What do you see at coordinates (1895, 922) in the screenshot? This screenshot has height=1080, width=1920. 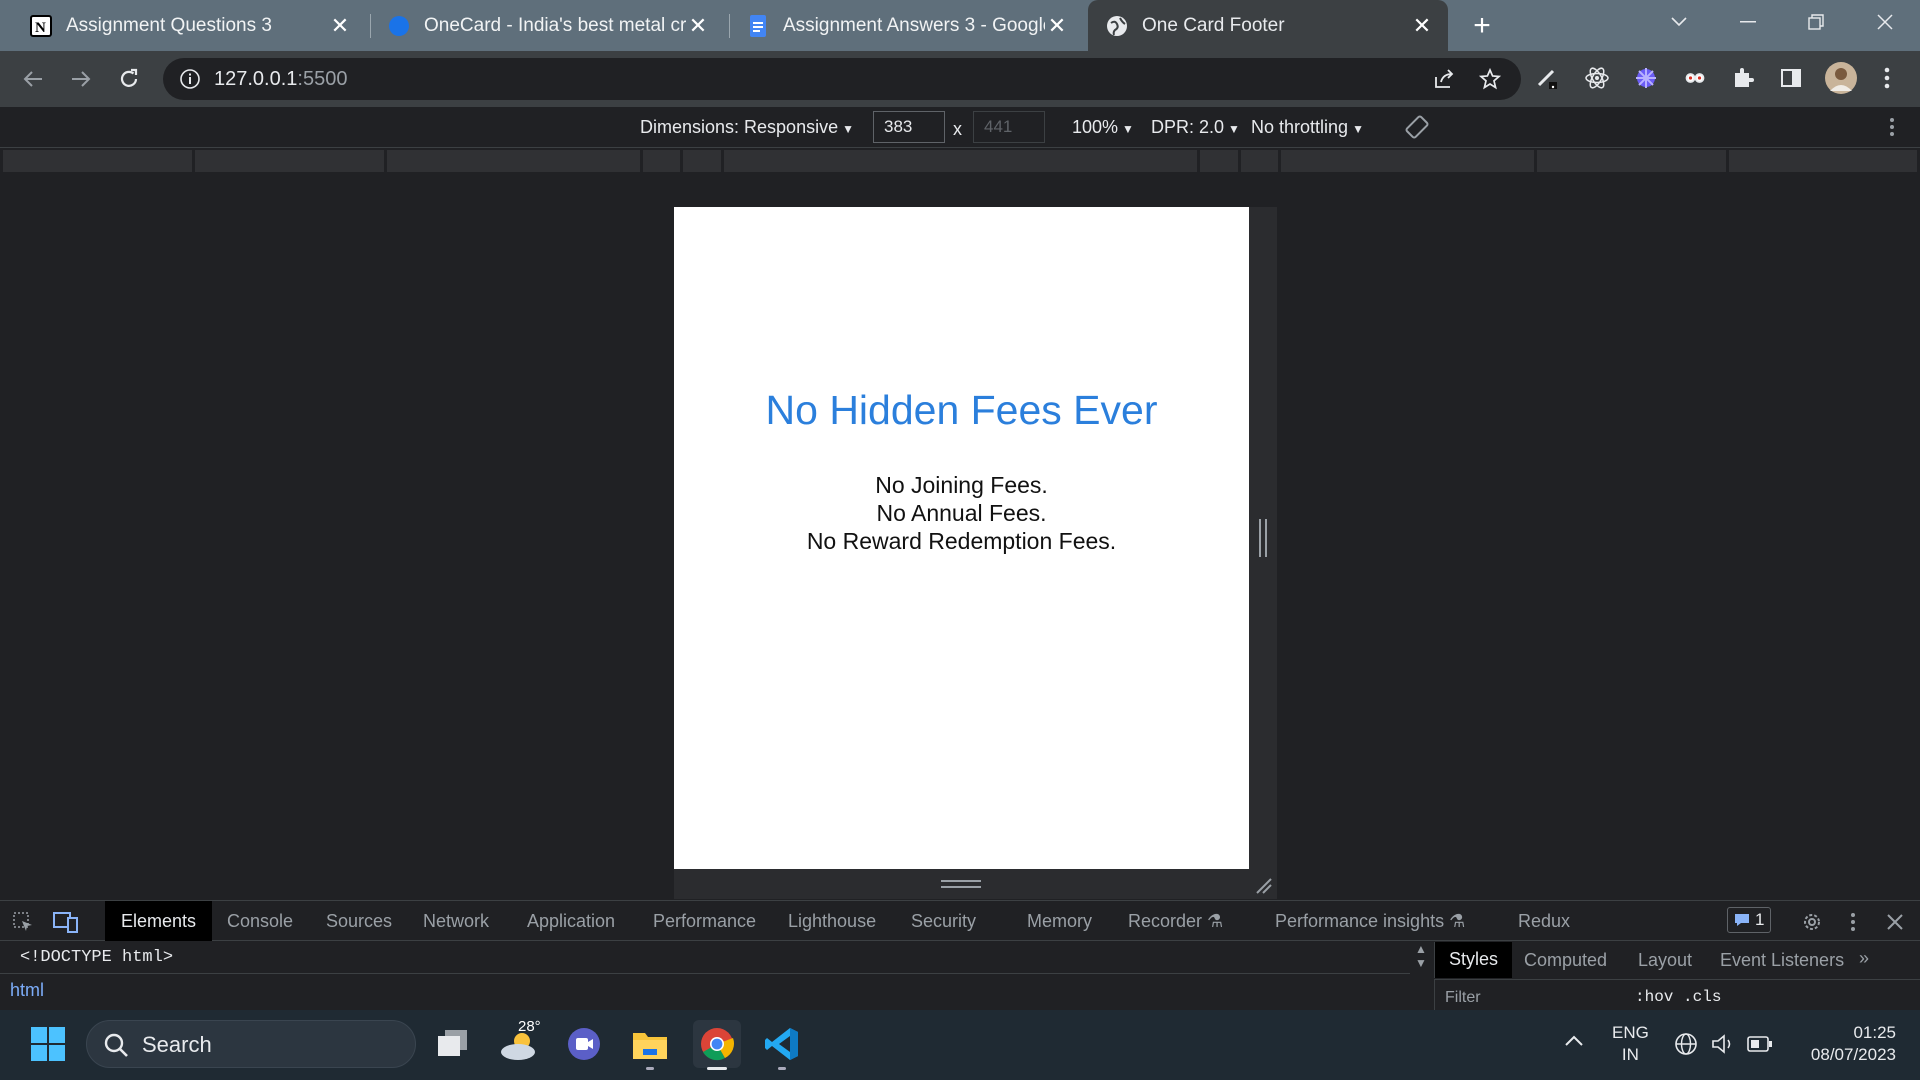 I see `close-devtools-icon` at bounding box center [1895, 922].